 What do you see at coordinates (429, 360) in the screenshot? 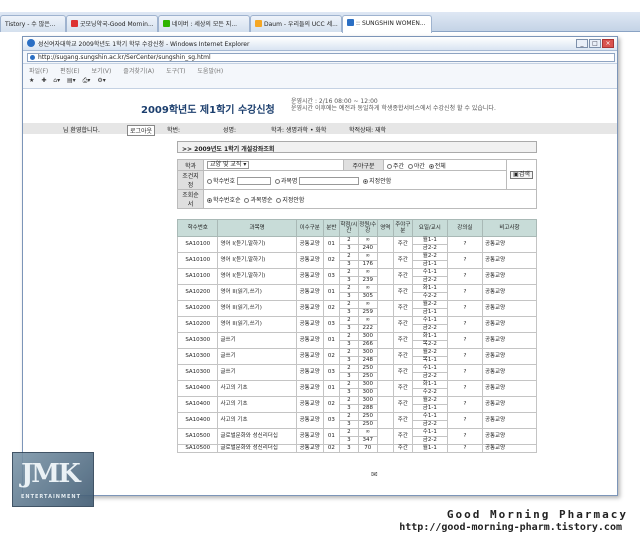
I see `table-cell: 목1-1` at bounding box center [429, 360].